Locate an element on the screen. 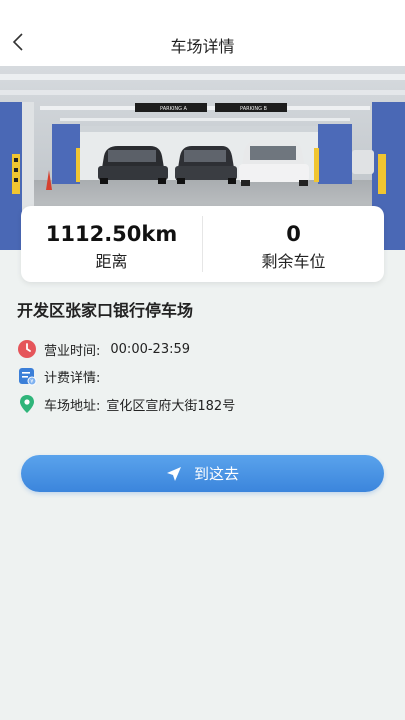  spaces-label: 剩余车位 is located at coordinates (293, 261).